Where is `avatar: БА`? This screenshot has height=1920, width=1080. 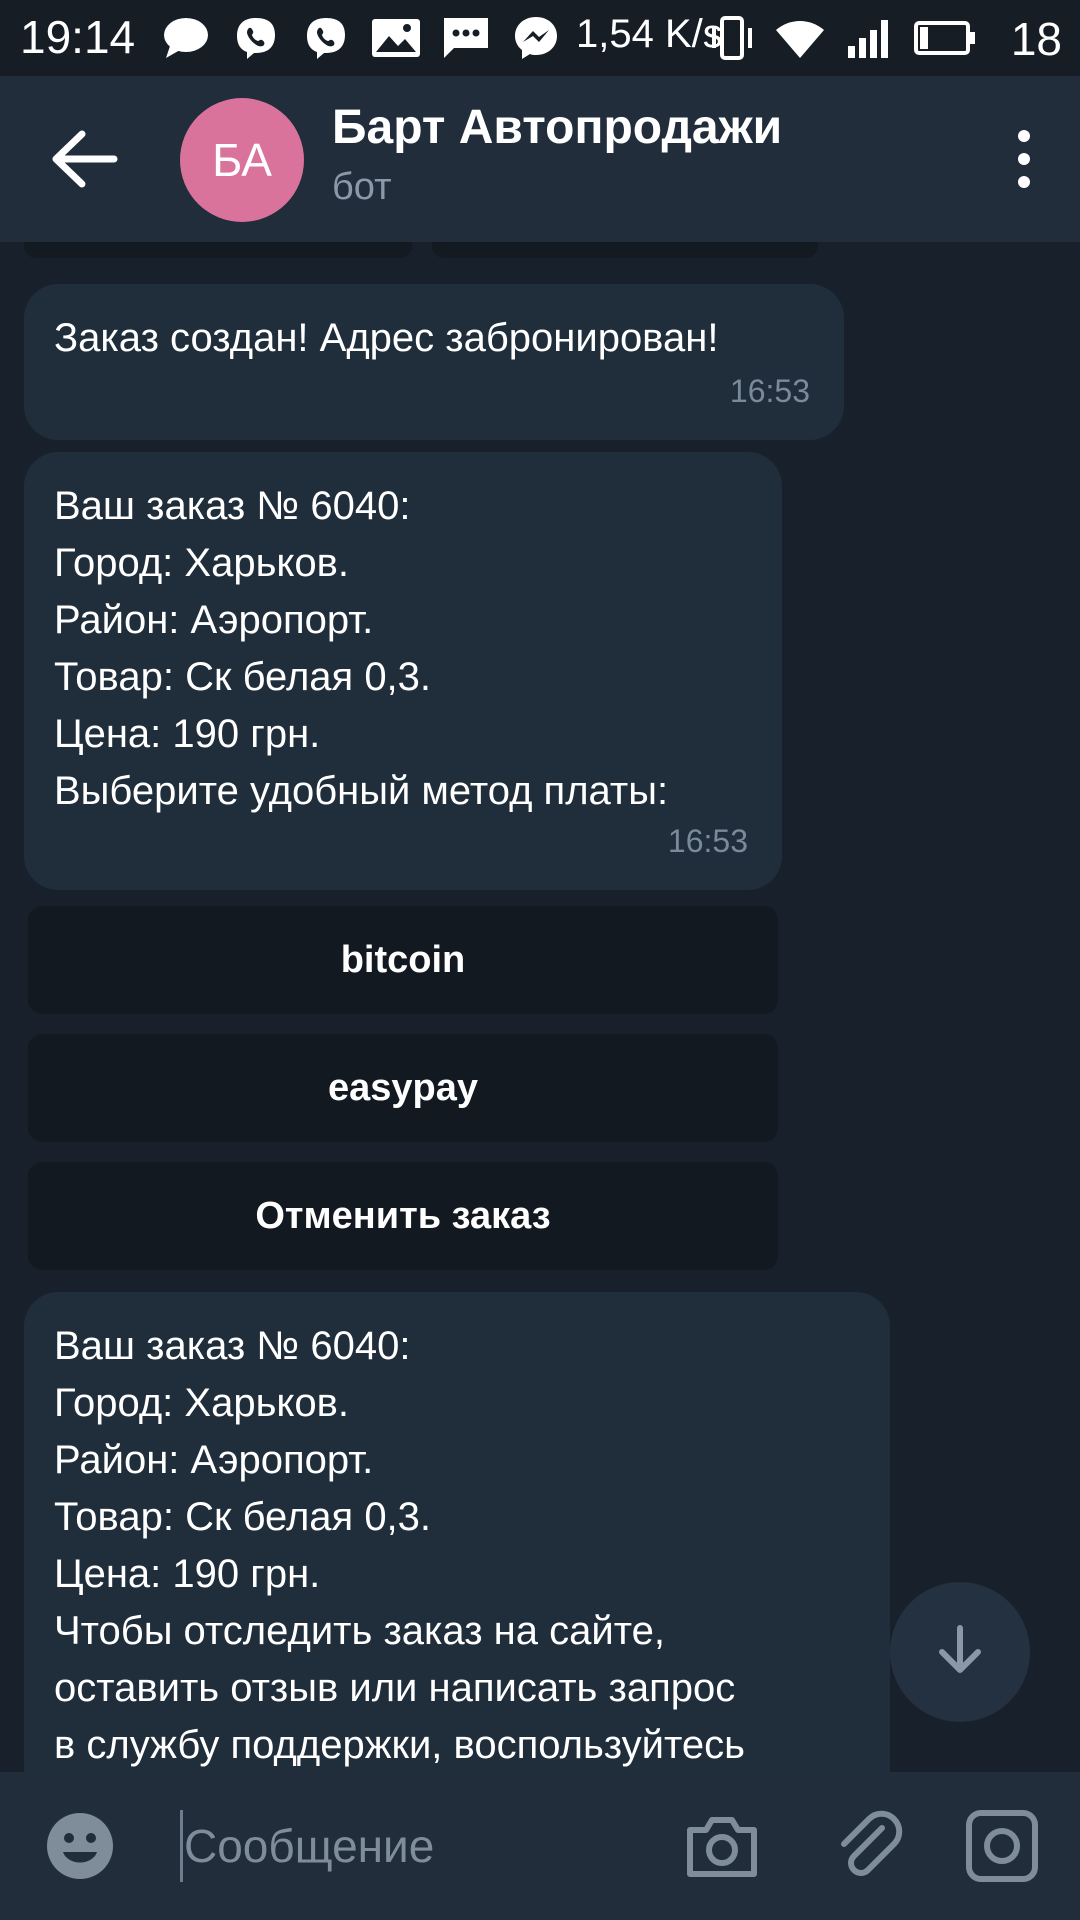
avatar: БА is located at coordinates (242, 160).